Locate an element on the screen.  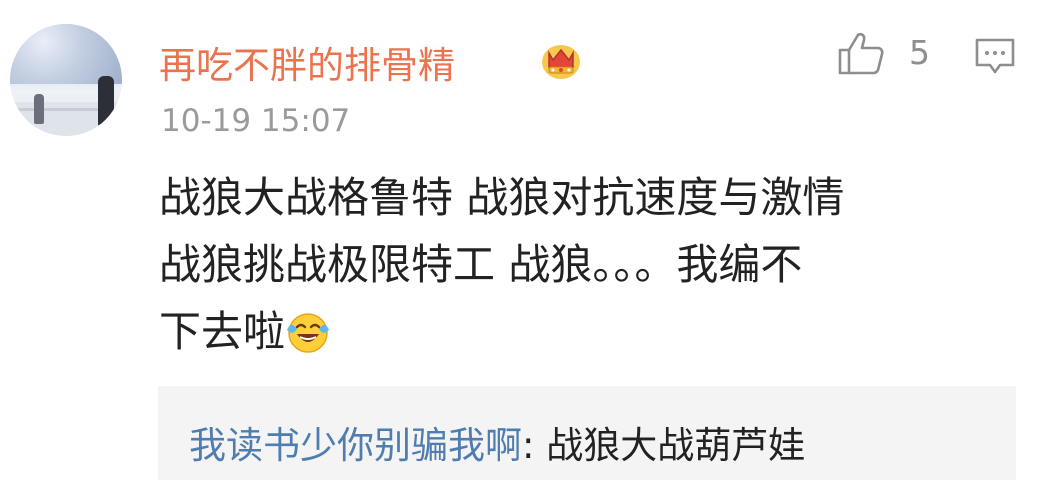
reply-text: 战狼大战葫芦娃 is located at coordinates (670, 445).